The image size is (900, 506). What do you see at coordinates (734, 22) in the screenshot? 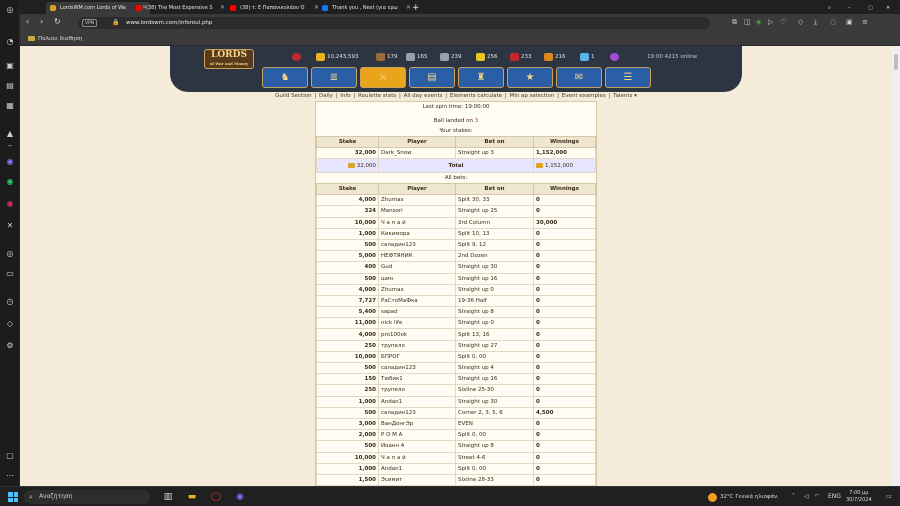
I see `translate-icon: ⧉` at bounding box center [734, 22].